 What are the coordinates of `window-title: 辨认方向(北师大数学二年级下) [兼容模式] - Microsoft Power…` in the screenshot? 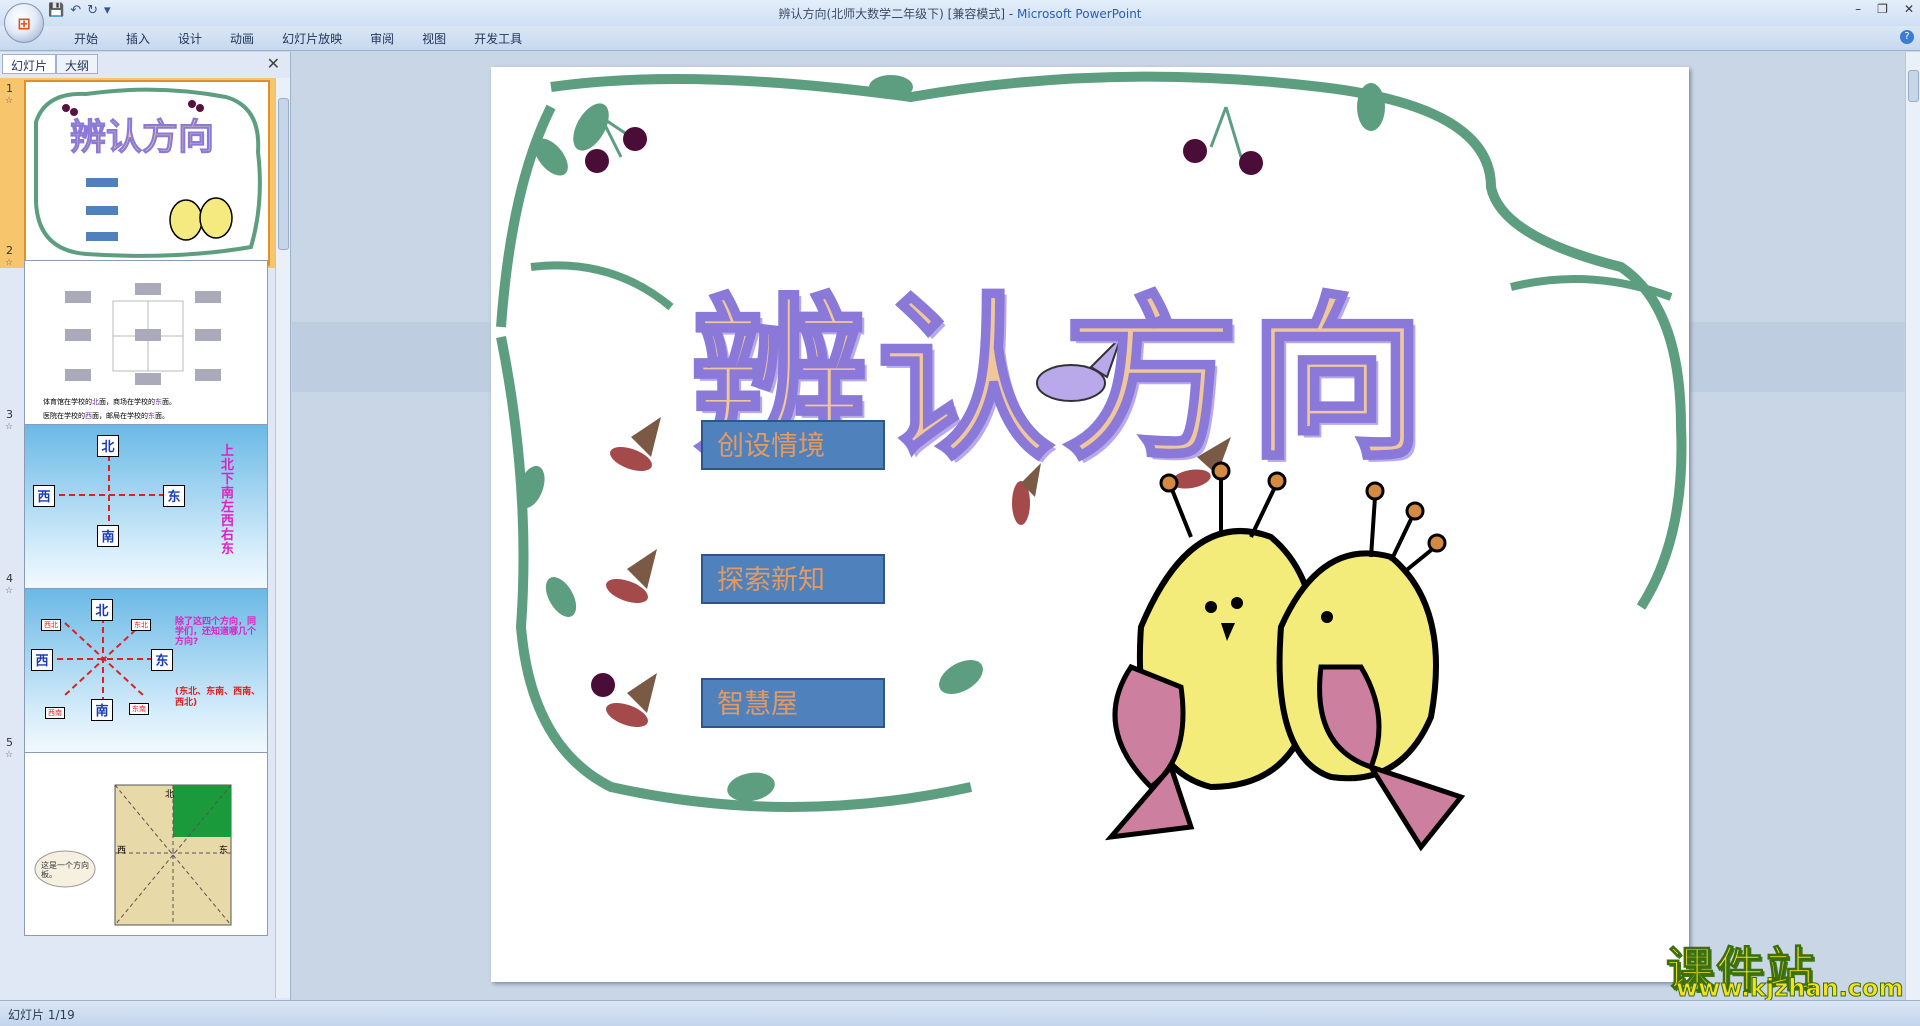 It's located at (960, 14).